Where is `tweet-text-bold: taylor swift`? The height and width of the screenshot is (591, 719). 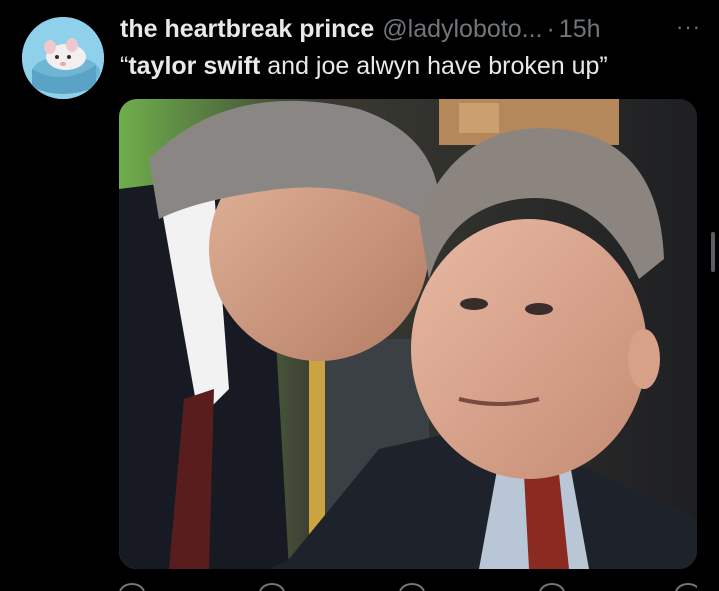 tweet-text-bold: taylor swift is located at coordinates (194, 66).